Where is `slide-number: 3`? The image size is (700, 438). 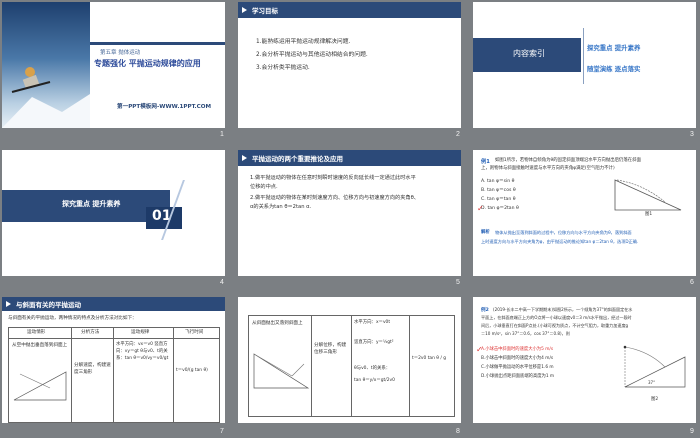
slide-number: 3 is located at coordinates (692, 134).